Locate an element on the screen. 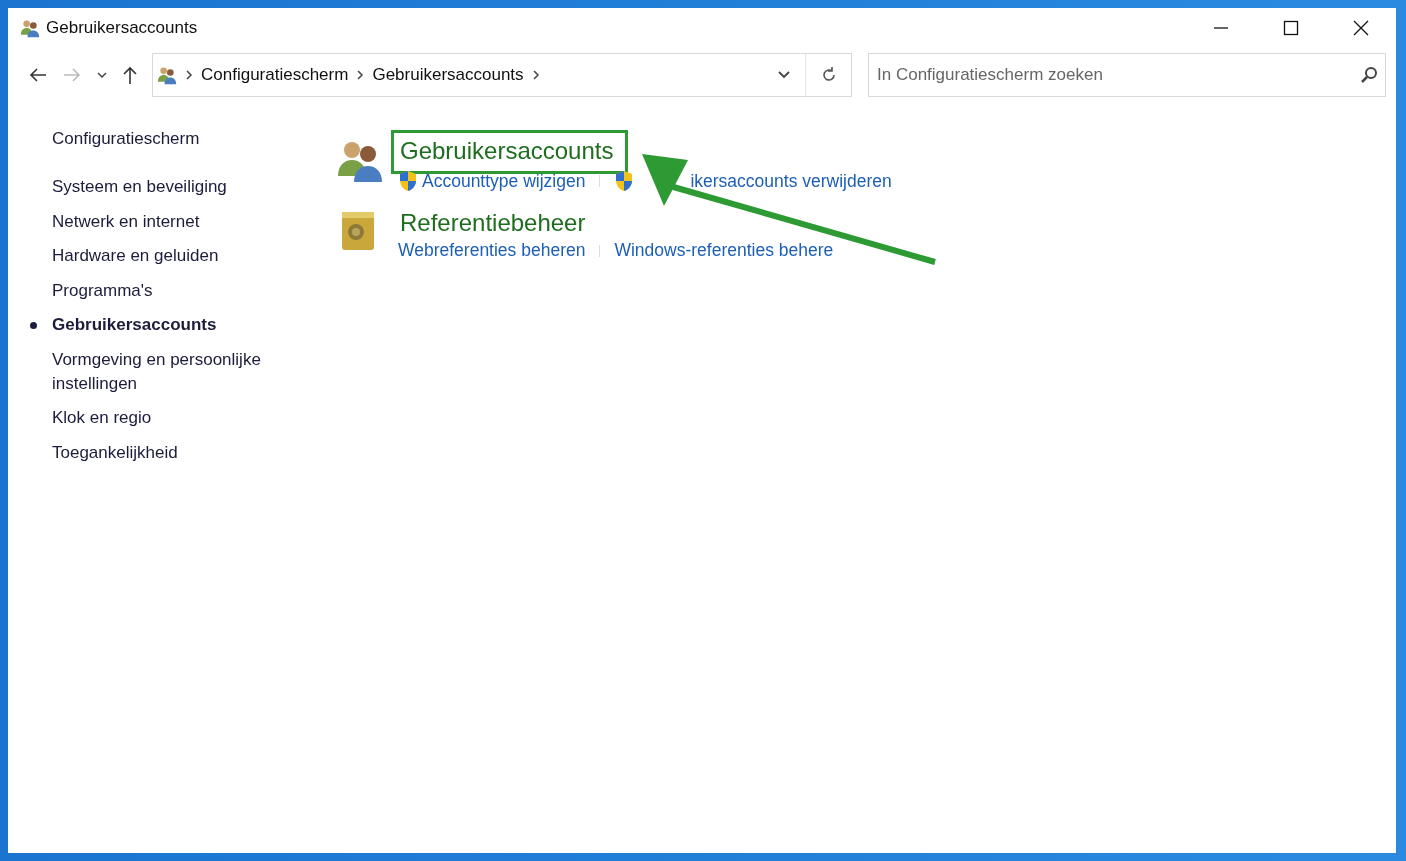 This screenshot has height=861, width=1406. task-link: Accounttype wijzigen is located at coordinates (504, 181).